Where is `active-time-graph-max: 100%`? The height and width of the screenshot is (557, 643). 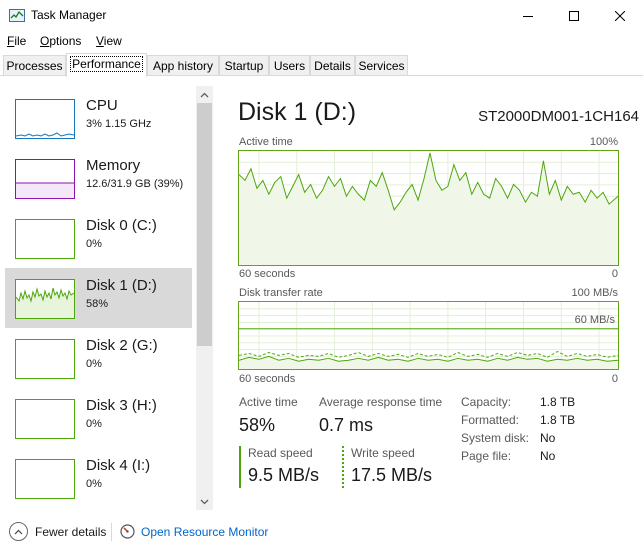
active-time-graph-max: 100% is located at coordinates (603, 142).